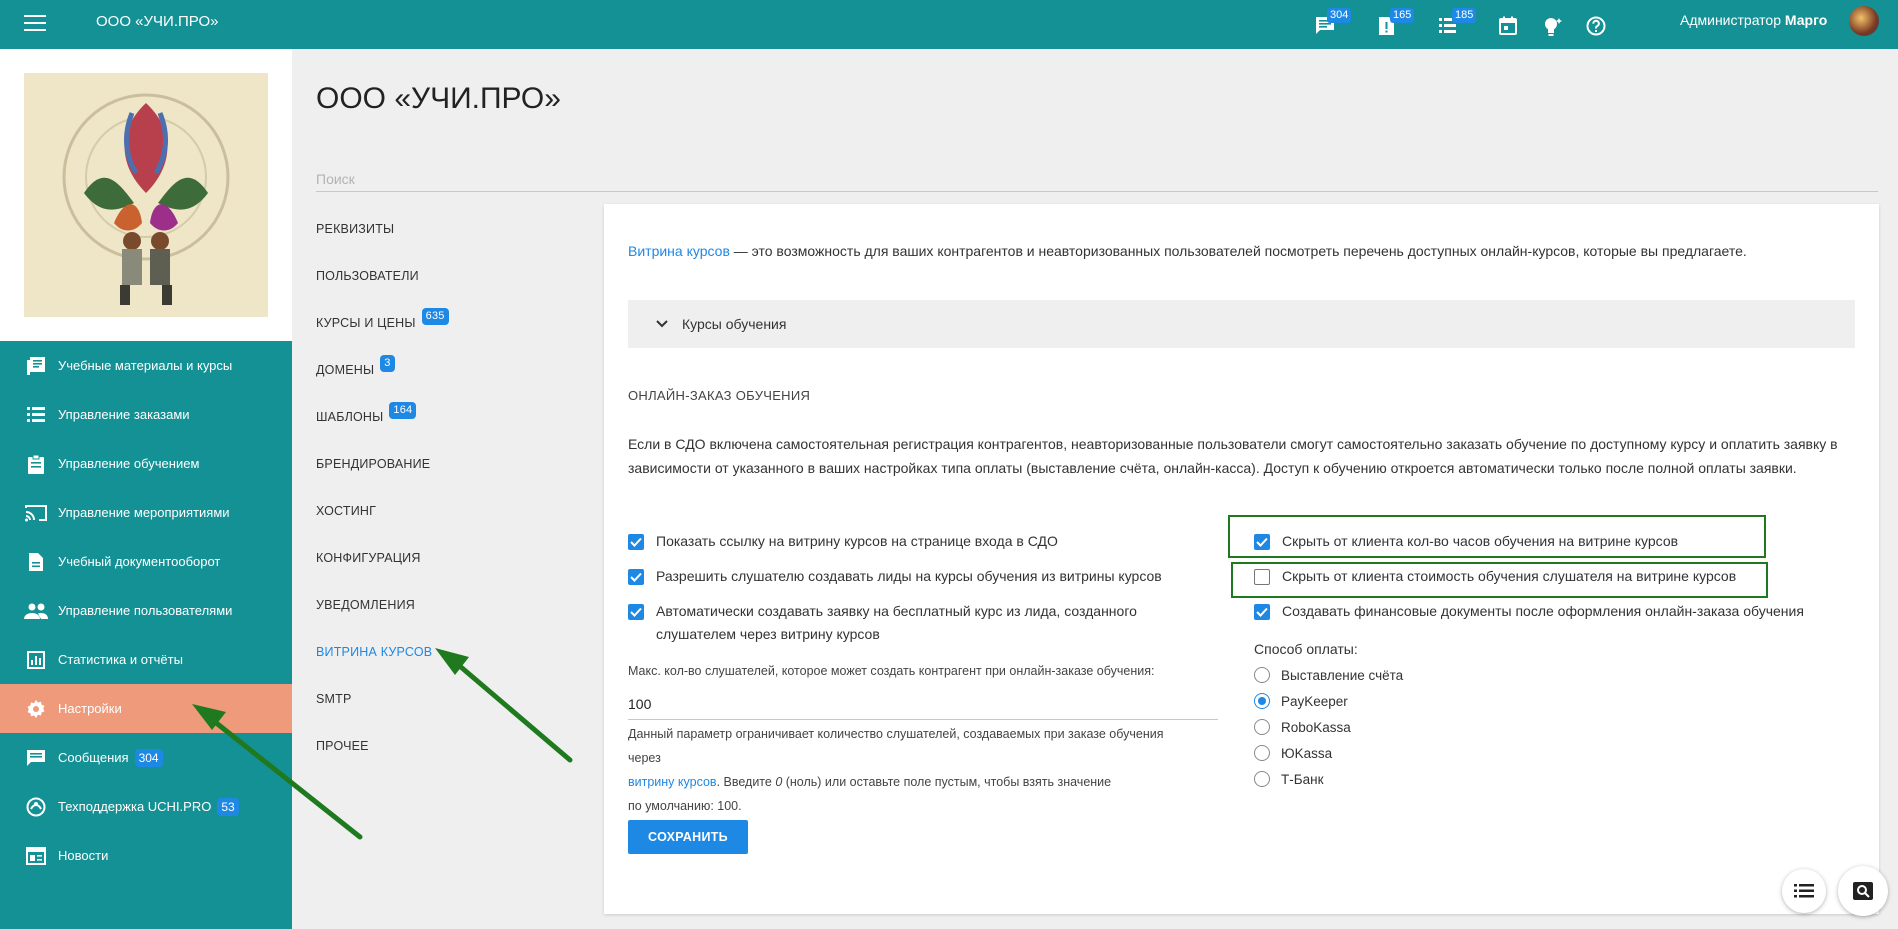 The image size is (1898, 929). I want to click on tab-other: ПРОЧЕЕ, so click(446, 745).